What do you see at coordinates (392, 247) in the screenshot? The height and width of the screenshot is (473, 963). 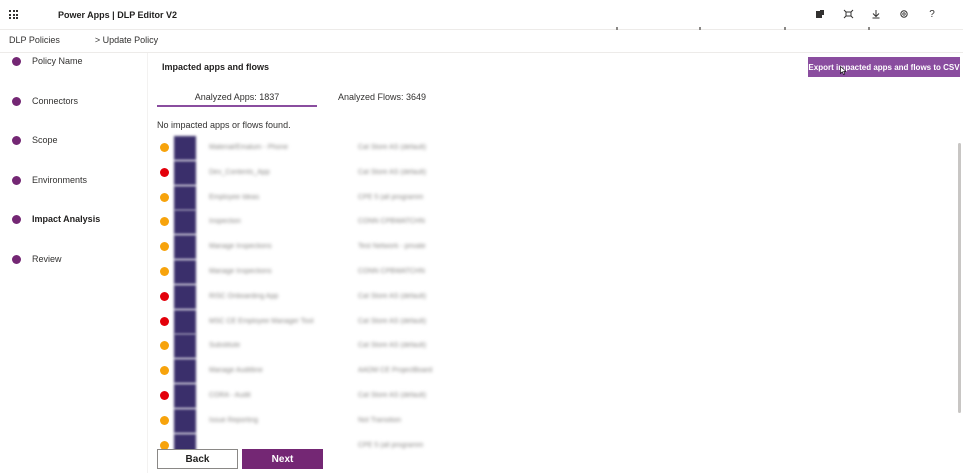 I see `item-environment: Test Network - private` at bounding box center [392, 247].